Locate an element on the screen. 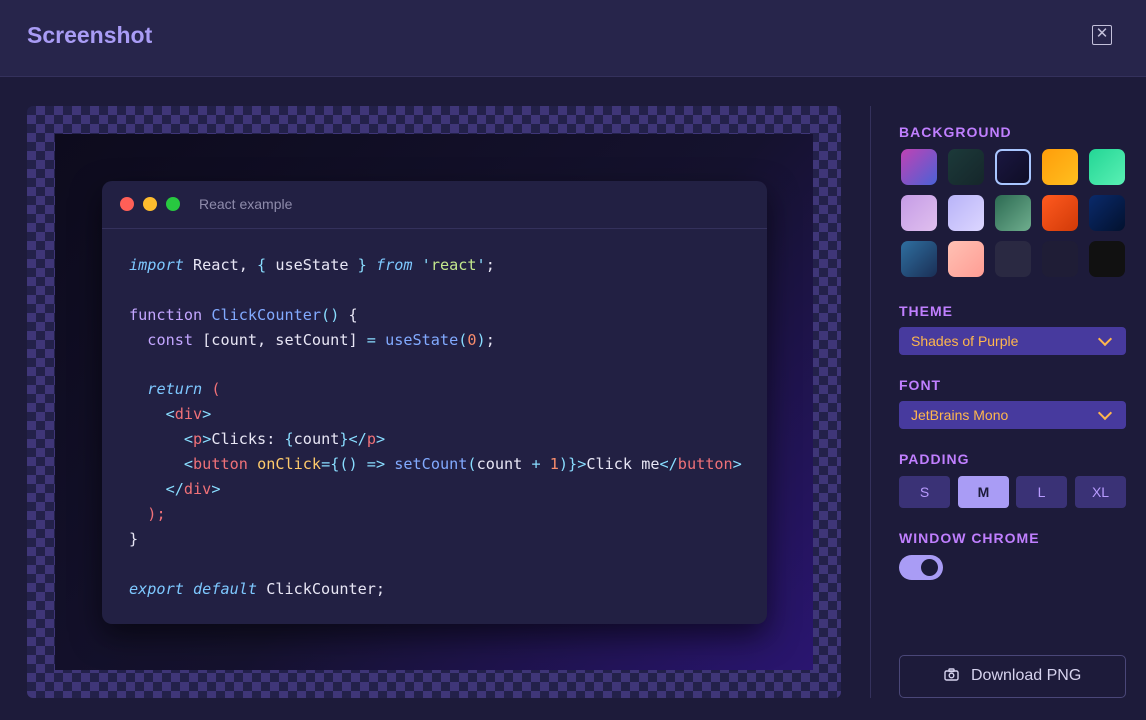 This screenshot has height=720, width=1146. toggle-knob is located at coordinates (929, 567).